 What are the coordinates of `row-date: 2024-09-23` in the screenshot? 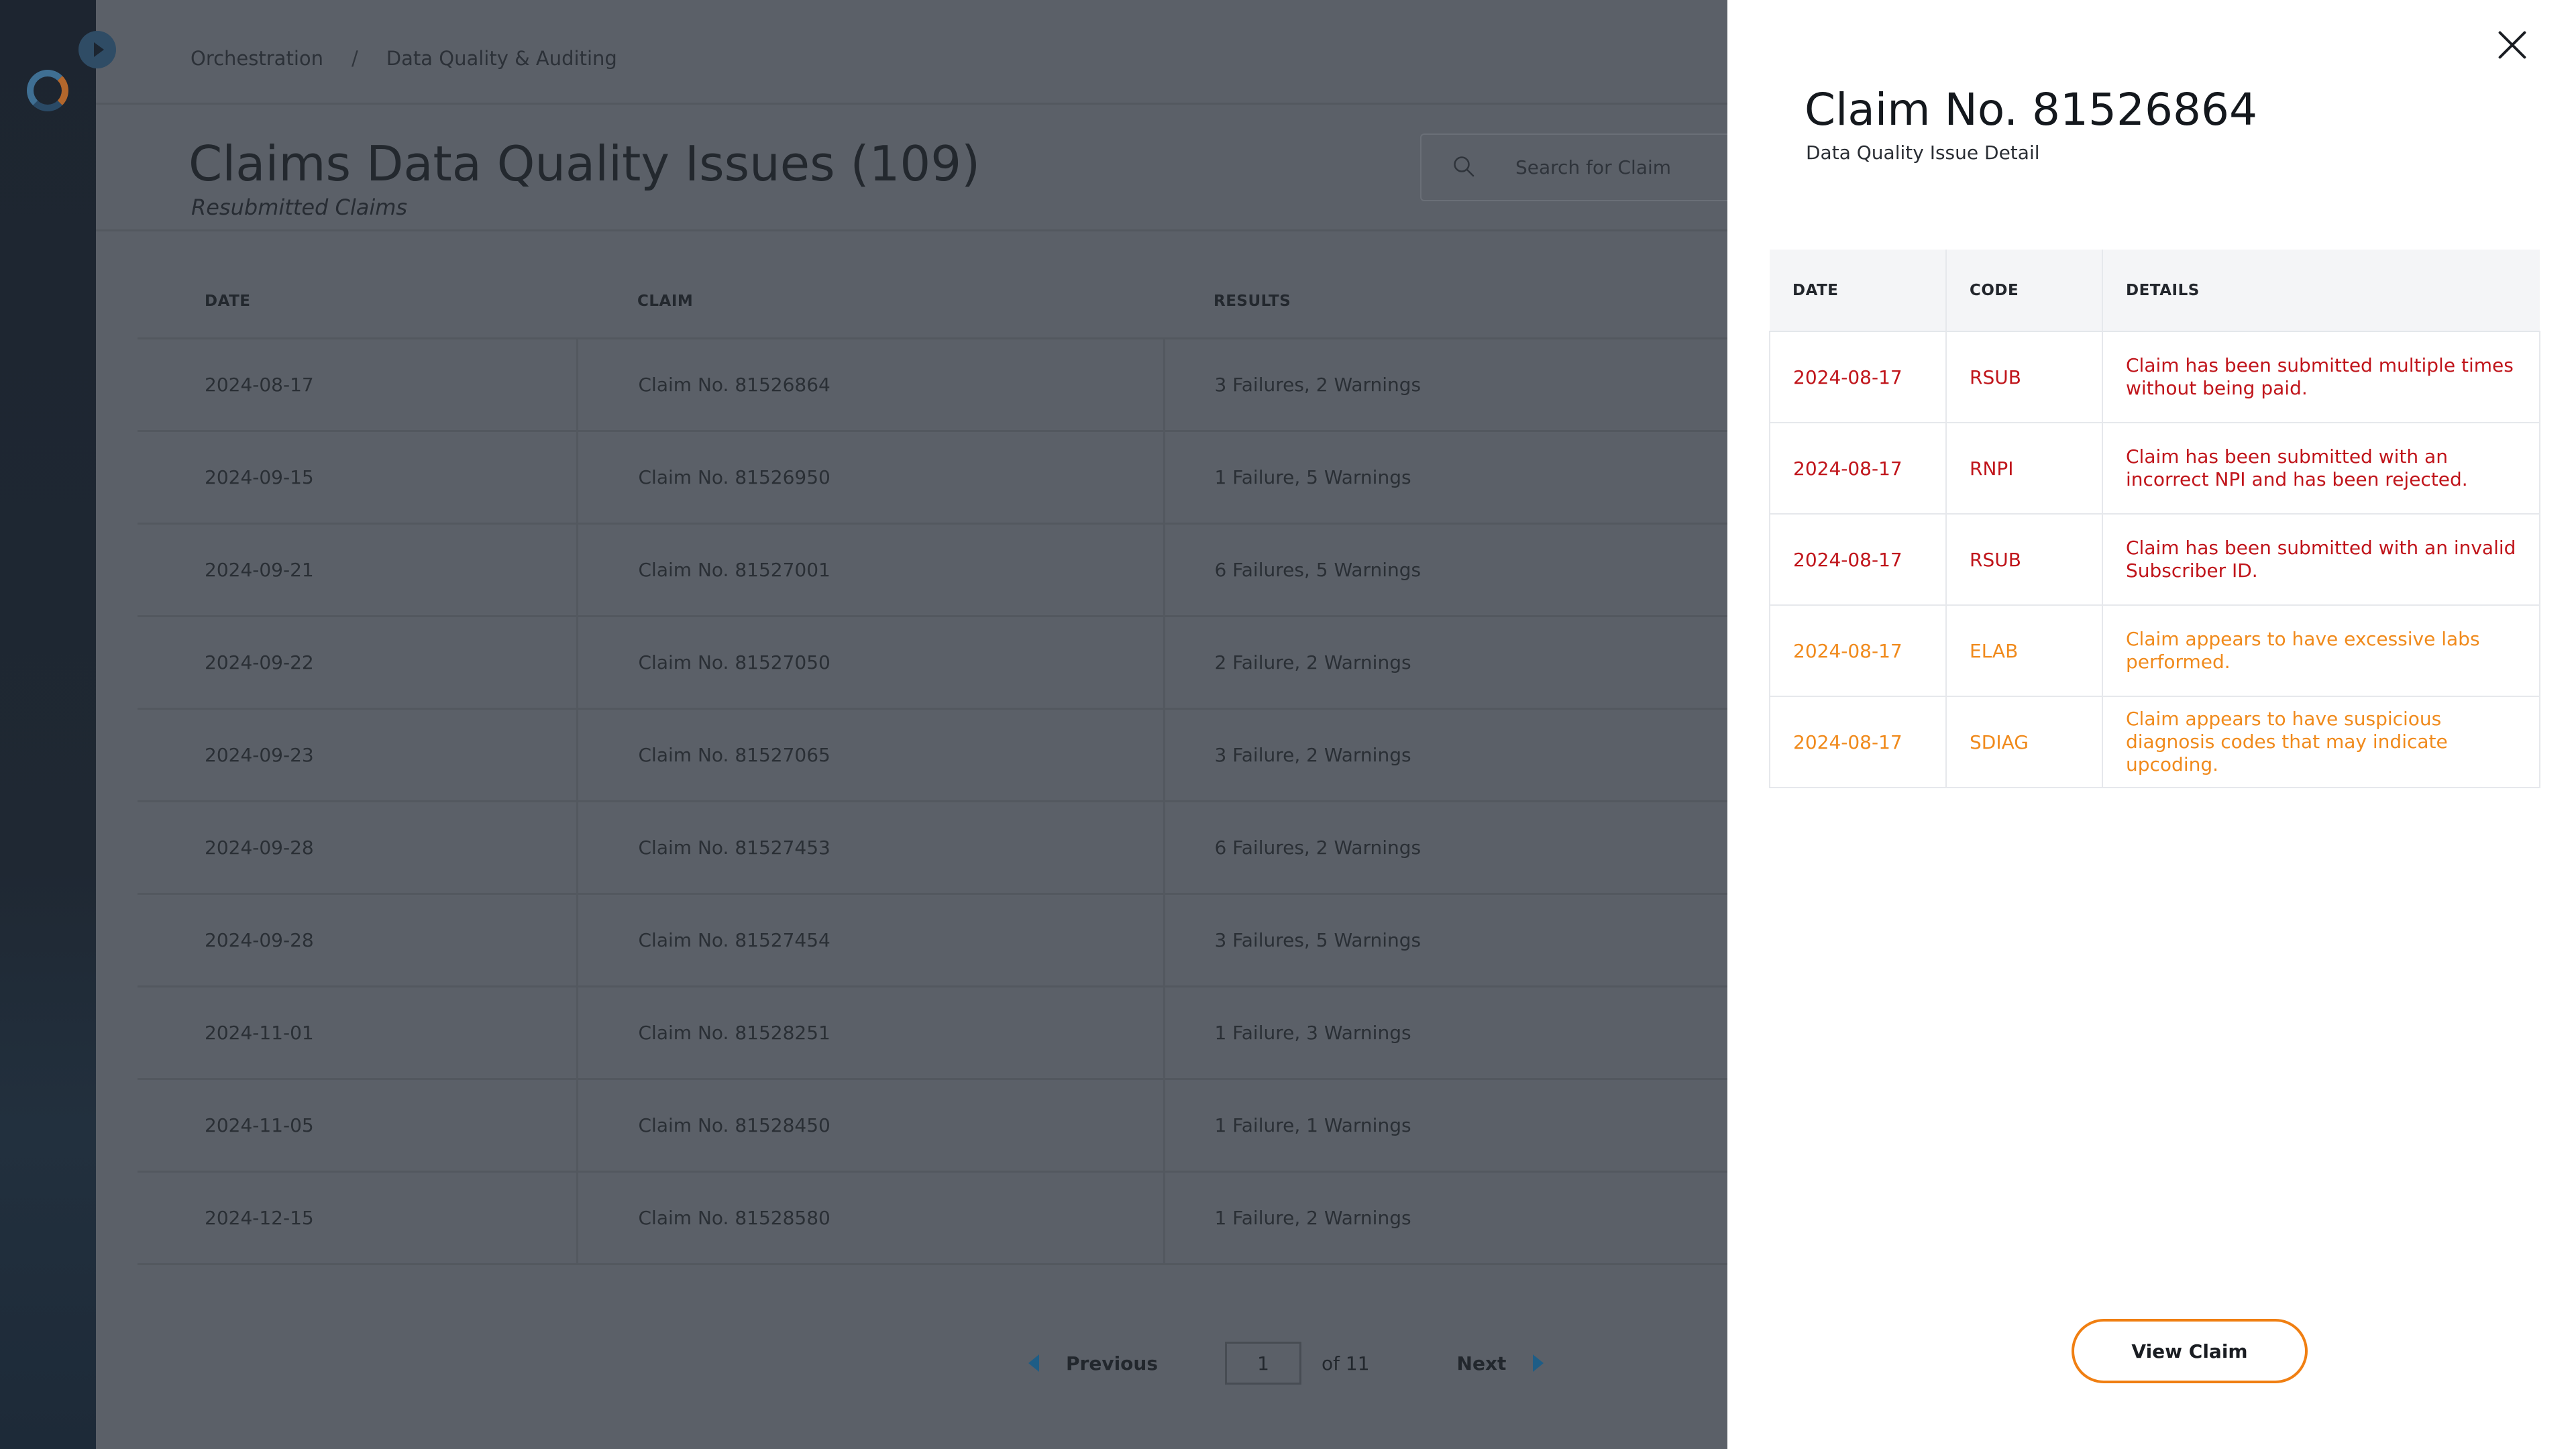 It's located at (357, 755).